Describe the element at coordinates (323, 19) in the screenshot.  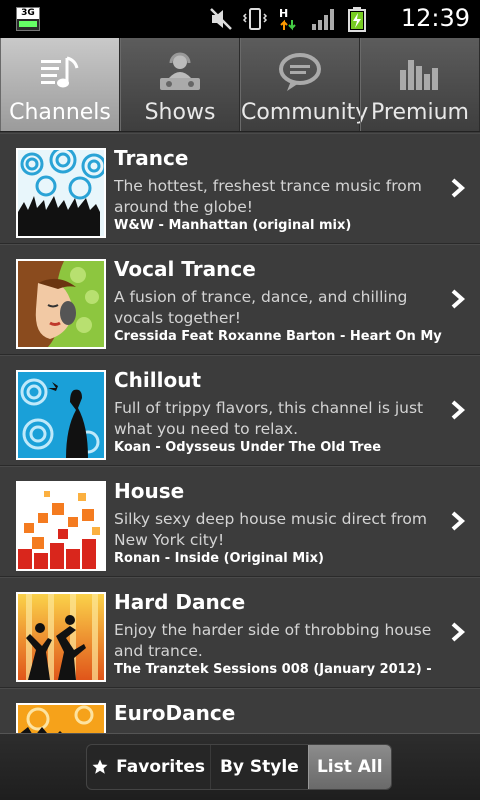
I see `signal-icon` at that location.